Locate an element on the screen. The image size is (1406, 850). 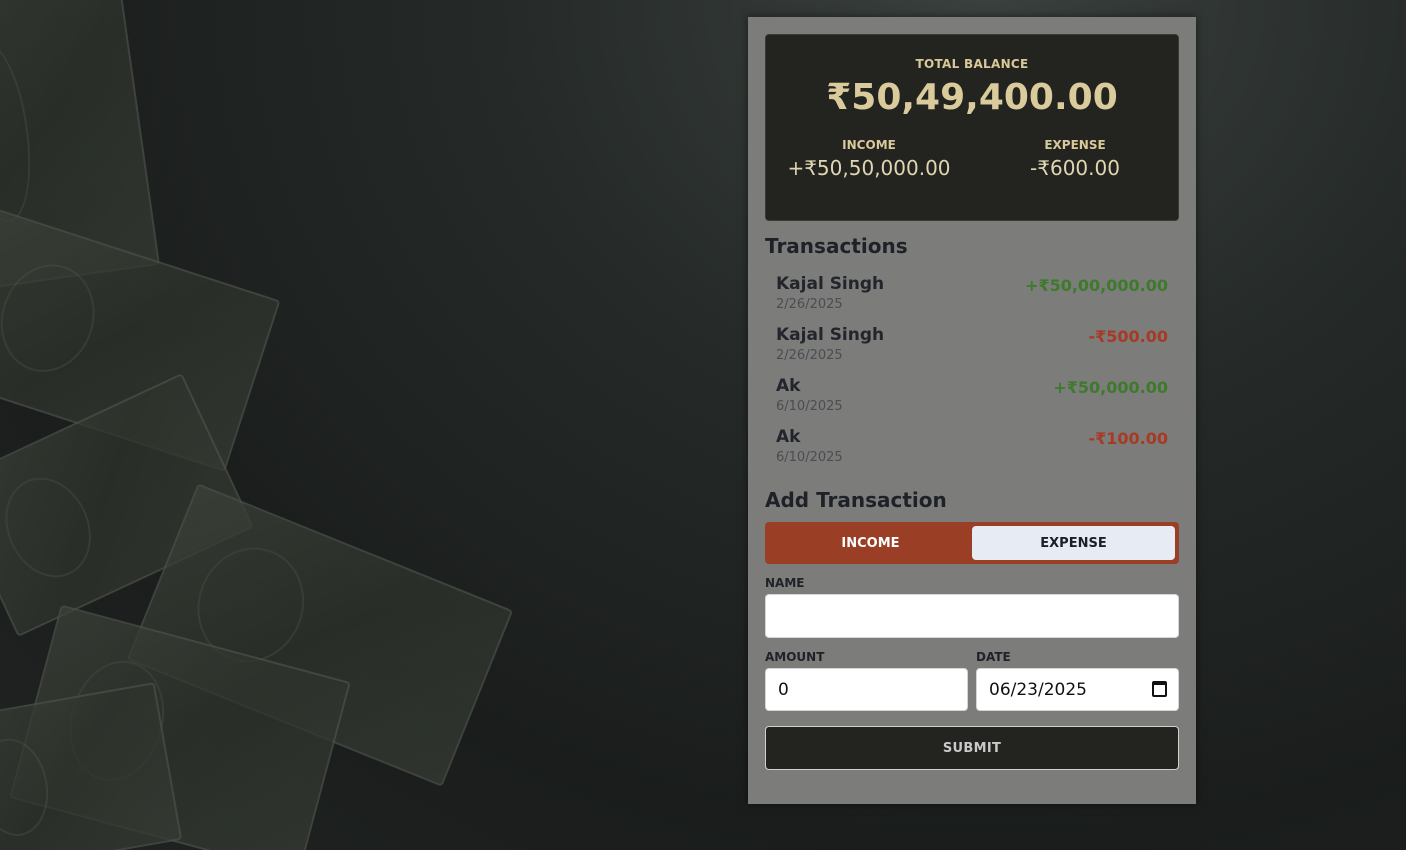
name-label: NAME is located at coordinates (785, 583).